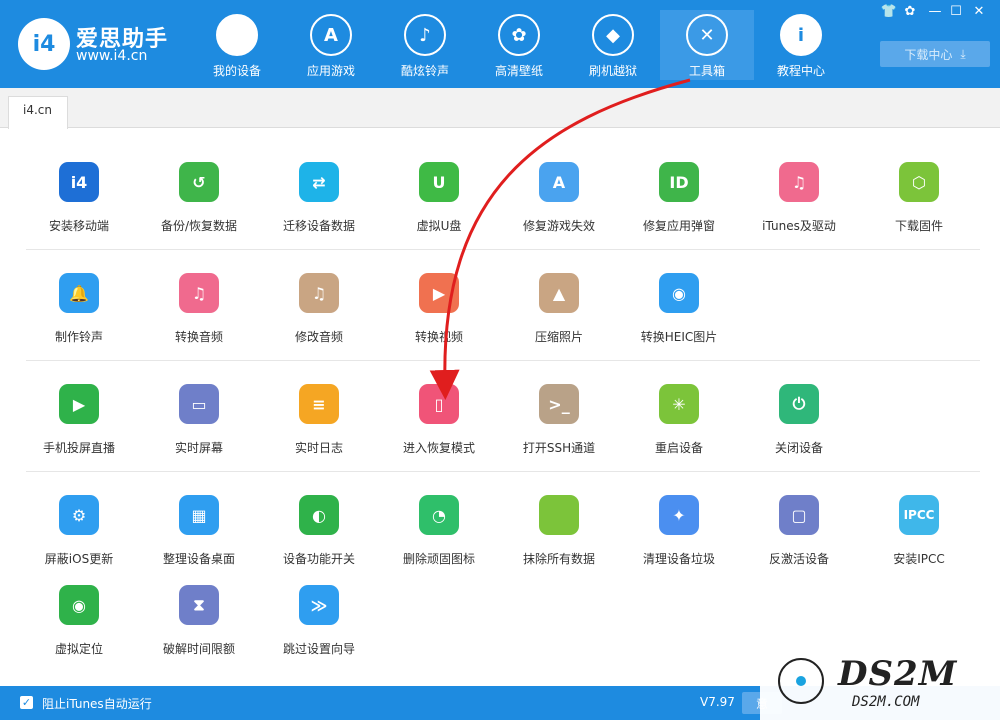 The image size is (1000, 720). What do you see at coordinates (78, 337) in the screenshot?
I see `tool-label: 制作铃声` at bounding box center [78, 337].